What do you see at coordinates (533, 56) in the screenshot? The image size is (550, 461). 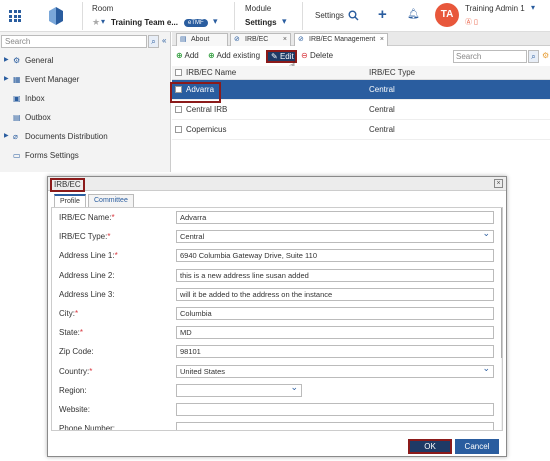 I see `grid-search-icon: ⌕` at bounding box center [533, 56].